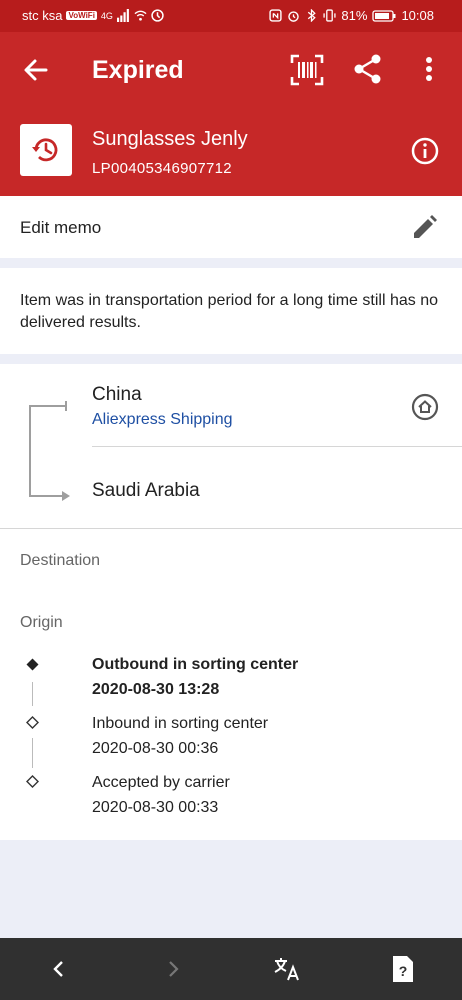  What do you see at coordinates (231, 16) in the screenshot?
I see `system-status-bar: stc ksa VoWiFi 4G 81% 10:08` at bounding box center [231, 16].